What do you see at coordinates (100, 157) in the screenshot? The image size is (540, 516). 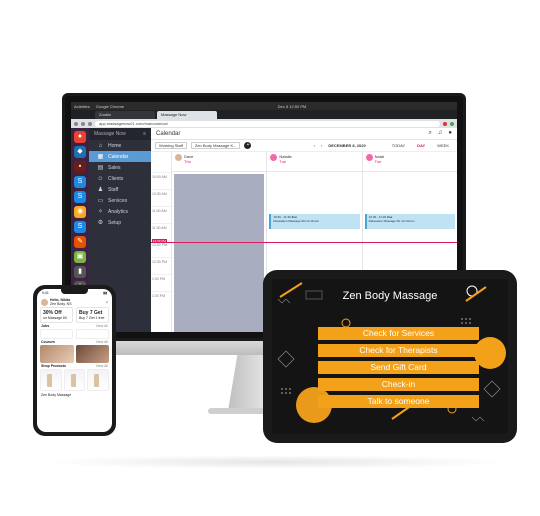 I see `calendar-icon: ▦` at bounding box center [100, 157].